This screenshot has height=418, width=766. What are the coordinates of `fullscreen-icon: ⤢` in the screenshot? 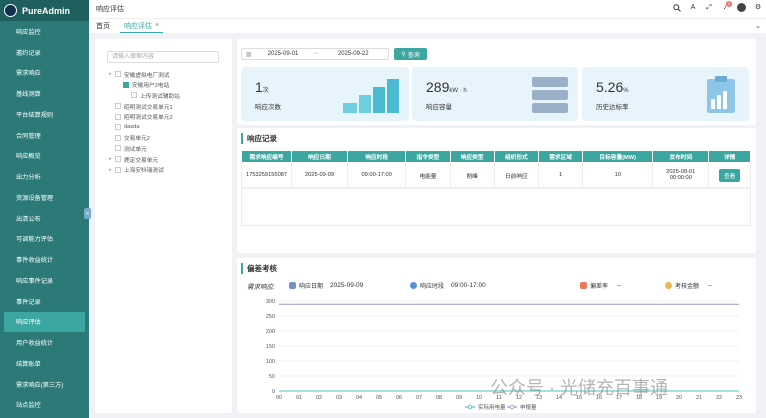 It's located at (709, 8).